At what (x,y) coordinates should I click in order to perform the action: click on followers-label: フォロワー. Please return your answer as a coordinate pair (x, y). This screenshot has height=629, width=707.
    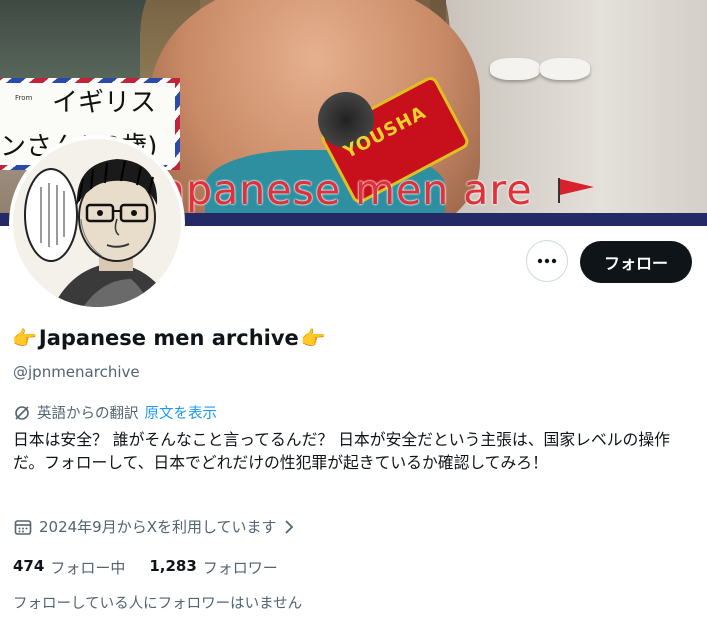
    Looking at the image, I should click on (240, 568).